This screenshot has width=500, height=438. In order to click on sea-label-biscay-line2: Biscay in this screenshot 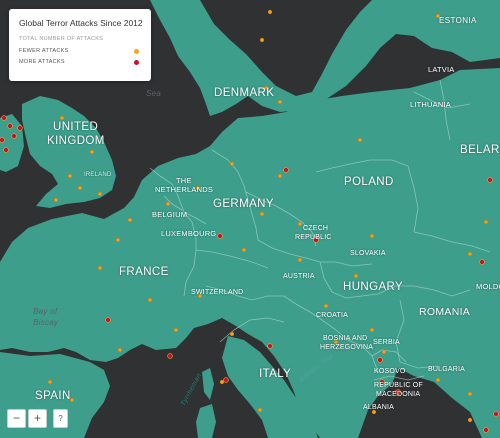, I will do `click(46, 322)`.